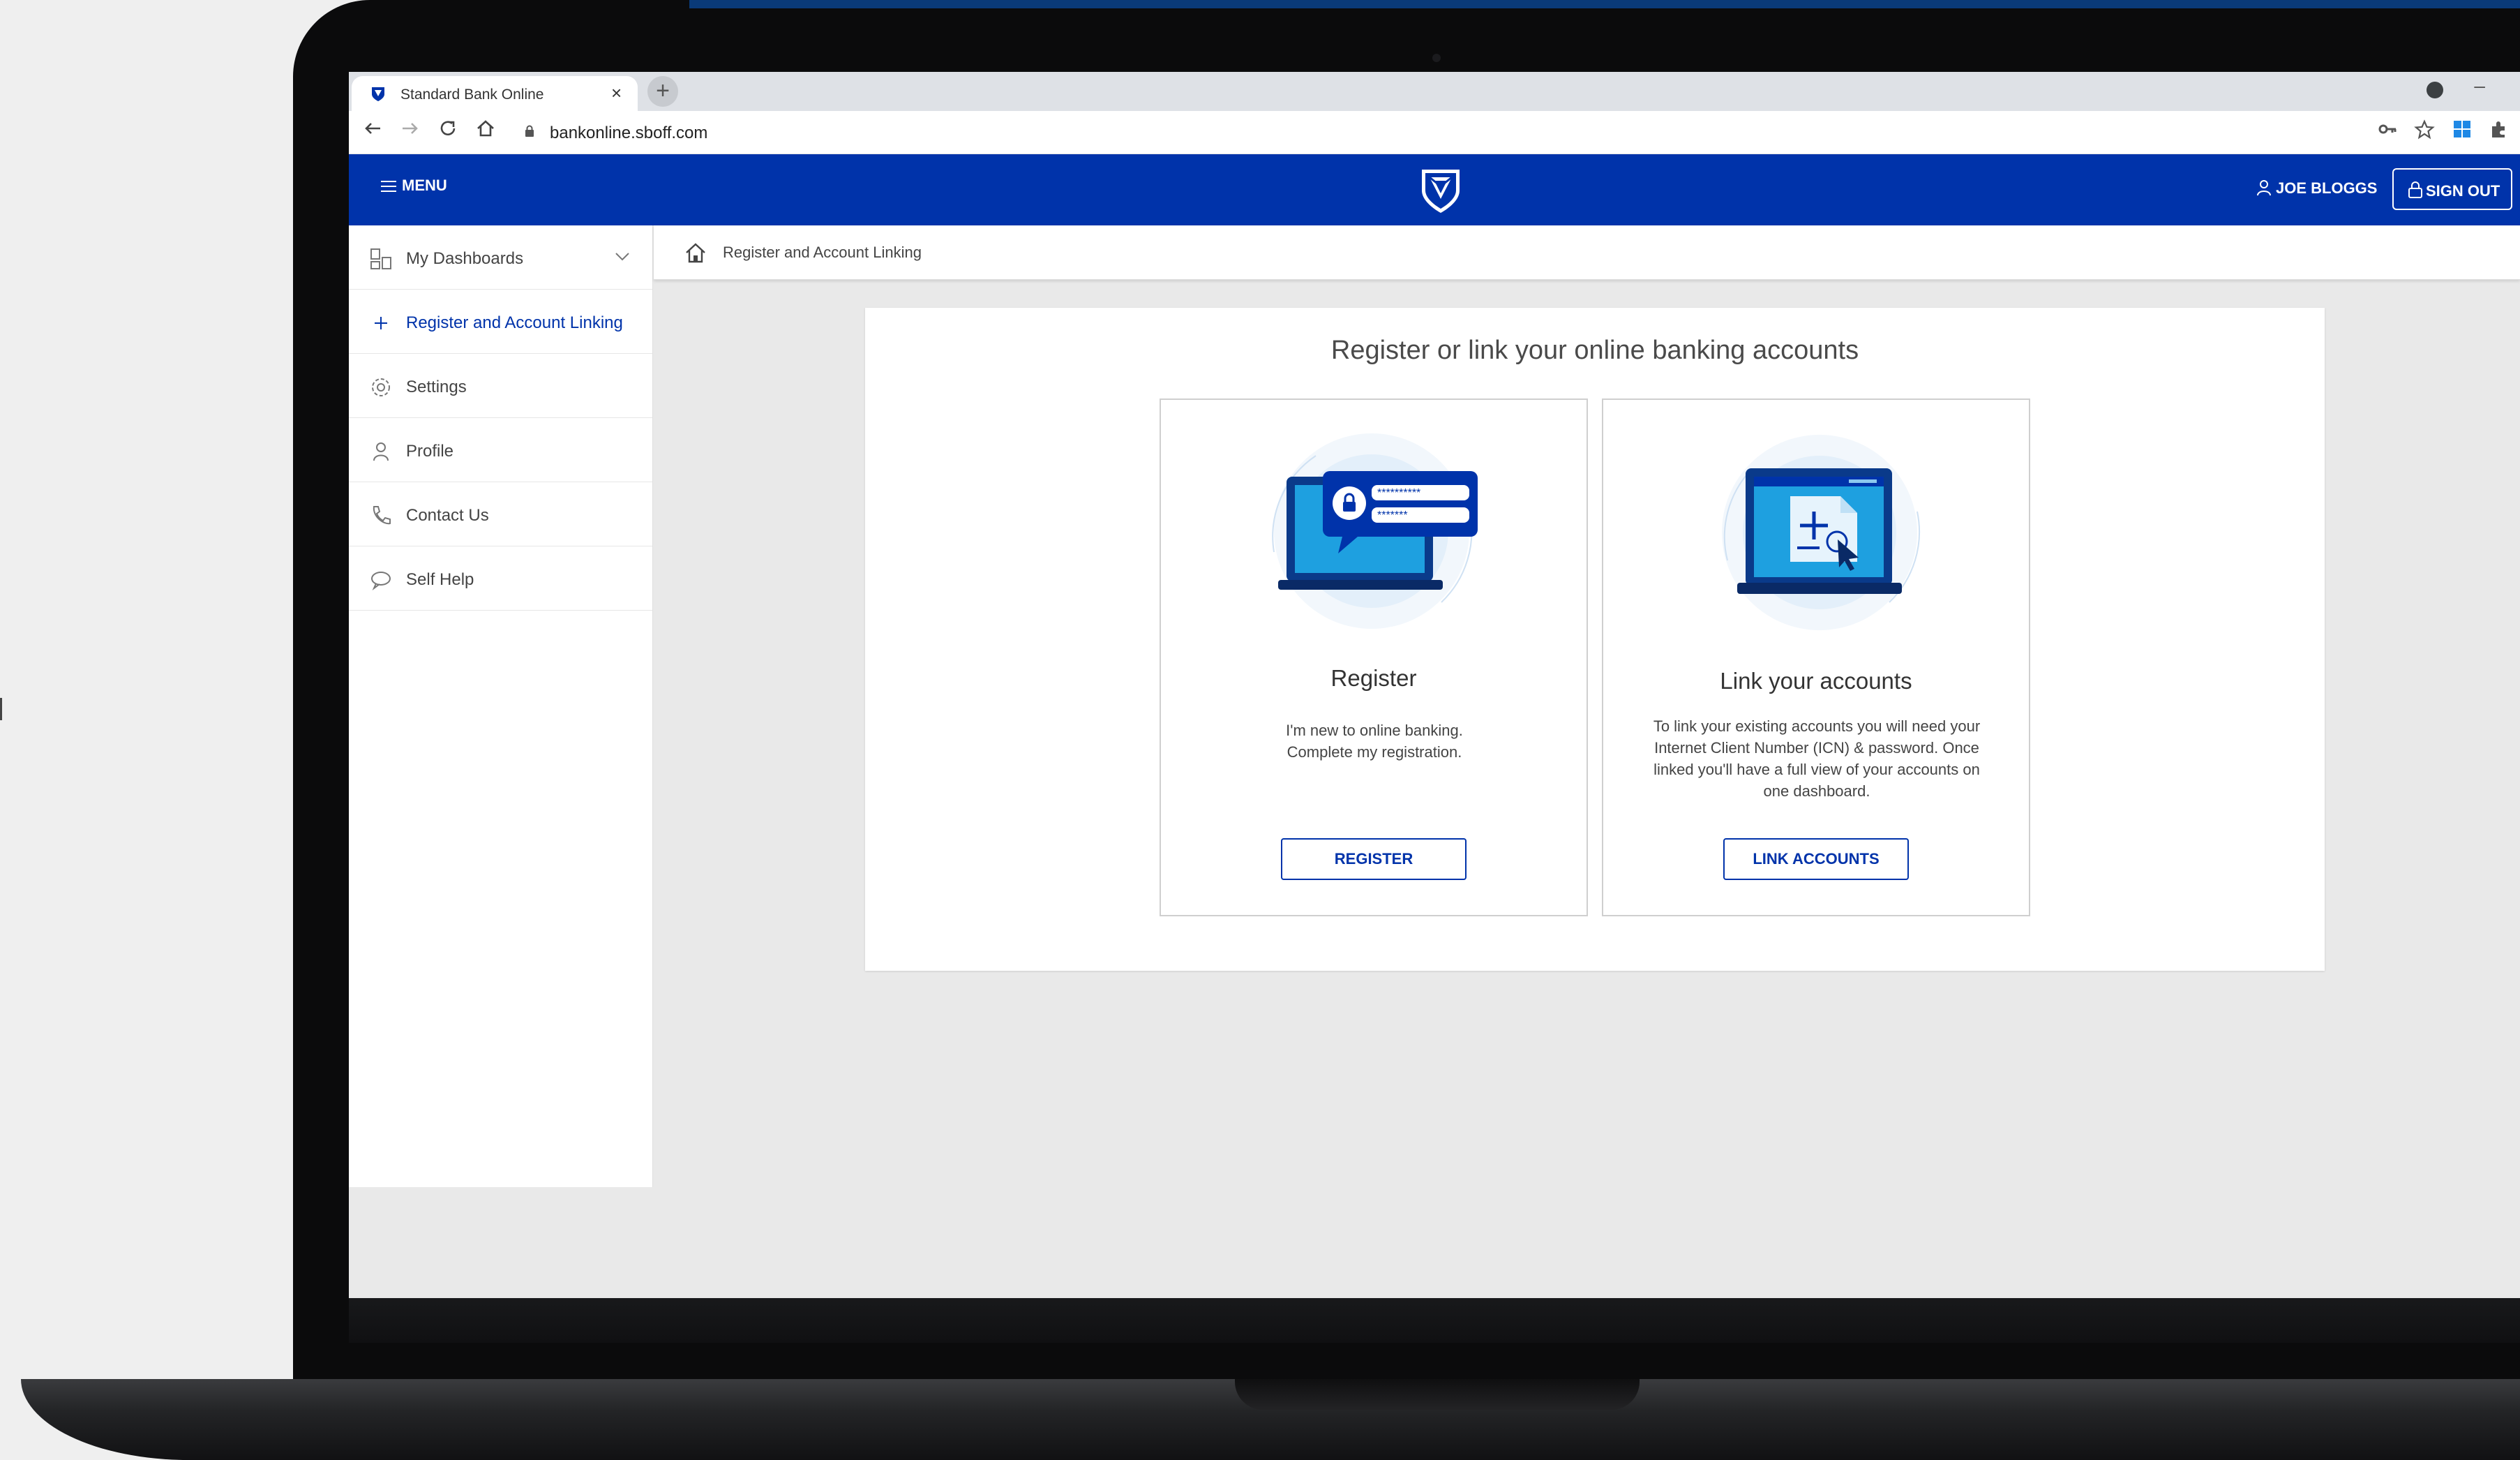  What do you see at coordinates (500, 514) in the screenshot?
I see `sidebar-item-contact-us: Contact Us` at bounding box center [500, 514].